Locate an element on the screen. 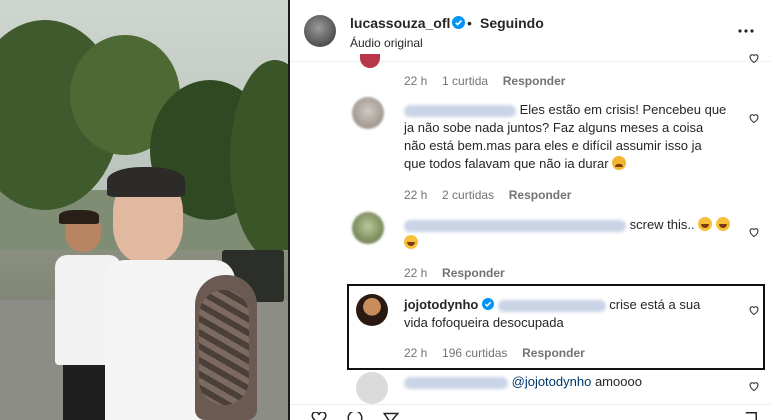 Image resolution: width=771 pixels, height=420 pixels. video-runner-front is located at coordinates (190, 292).